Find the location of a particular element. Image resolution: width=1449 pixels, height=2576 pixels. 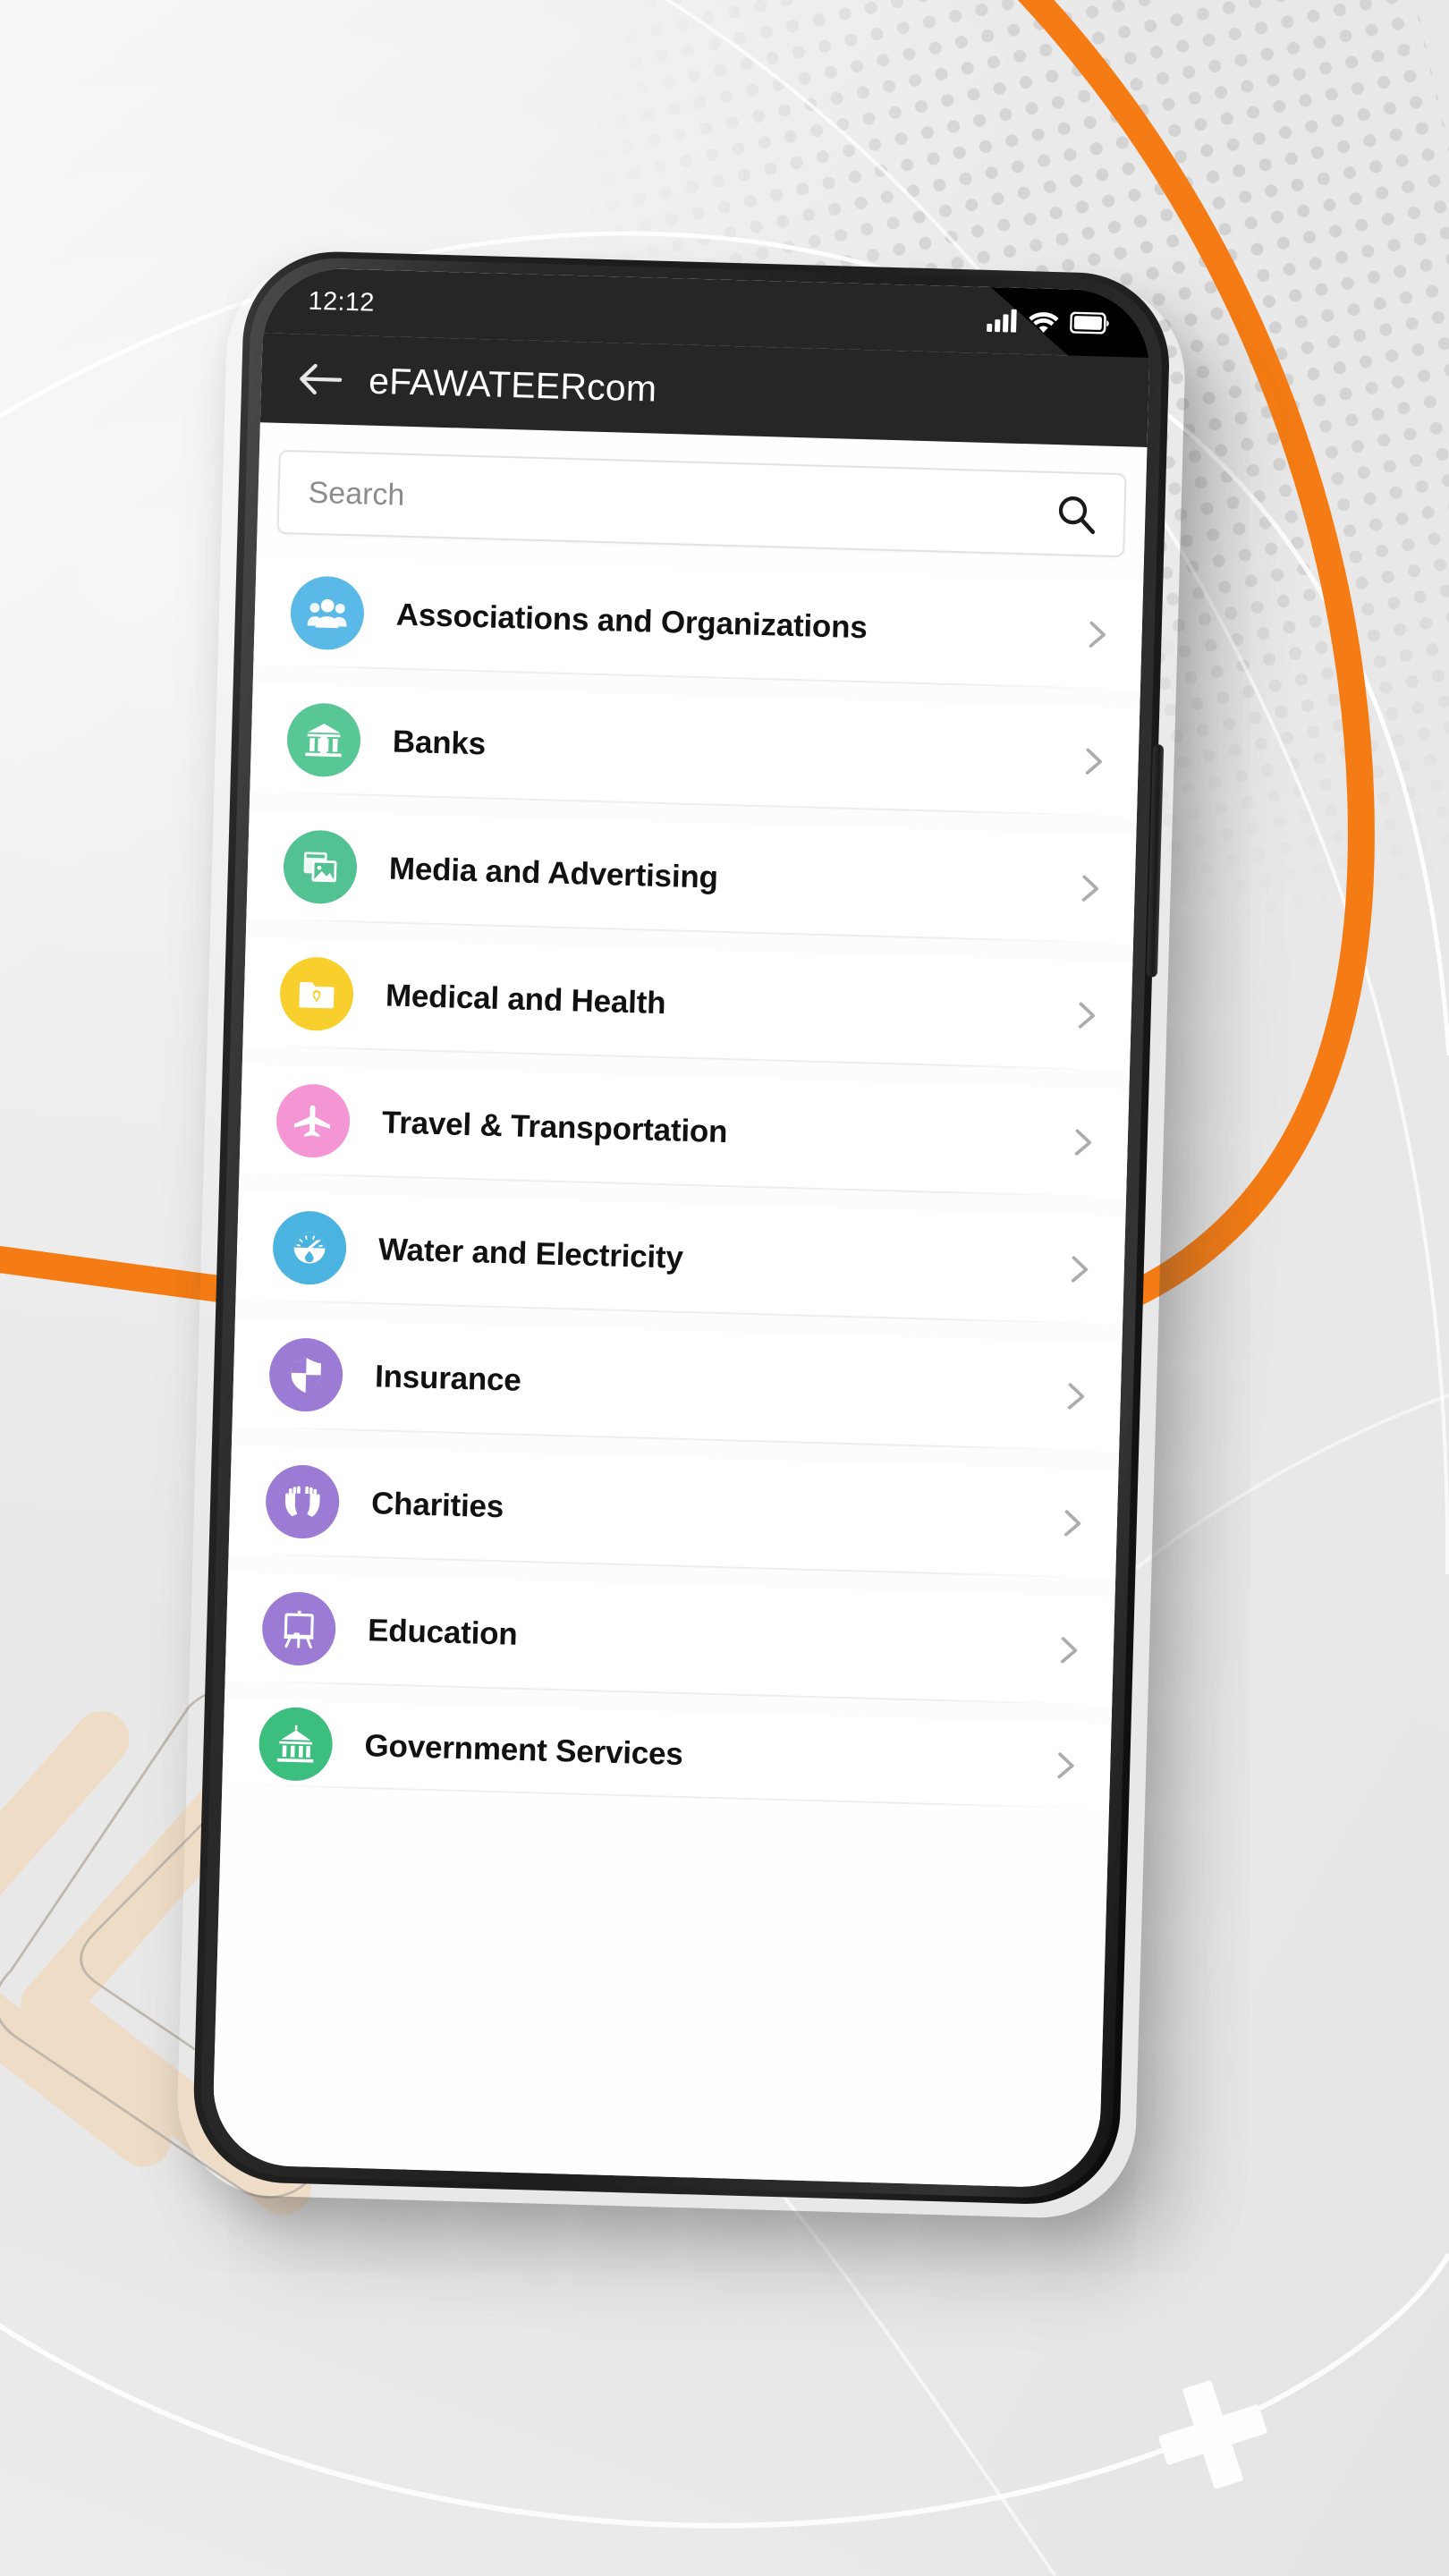

back-button is located at coordinates (319, 379).